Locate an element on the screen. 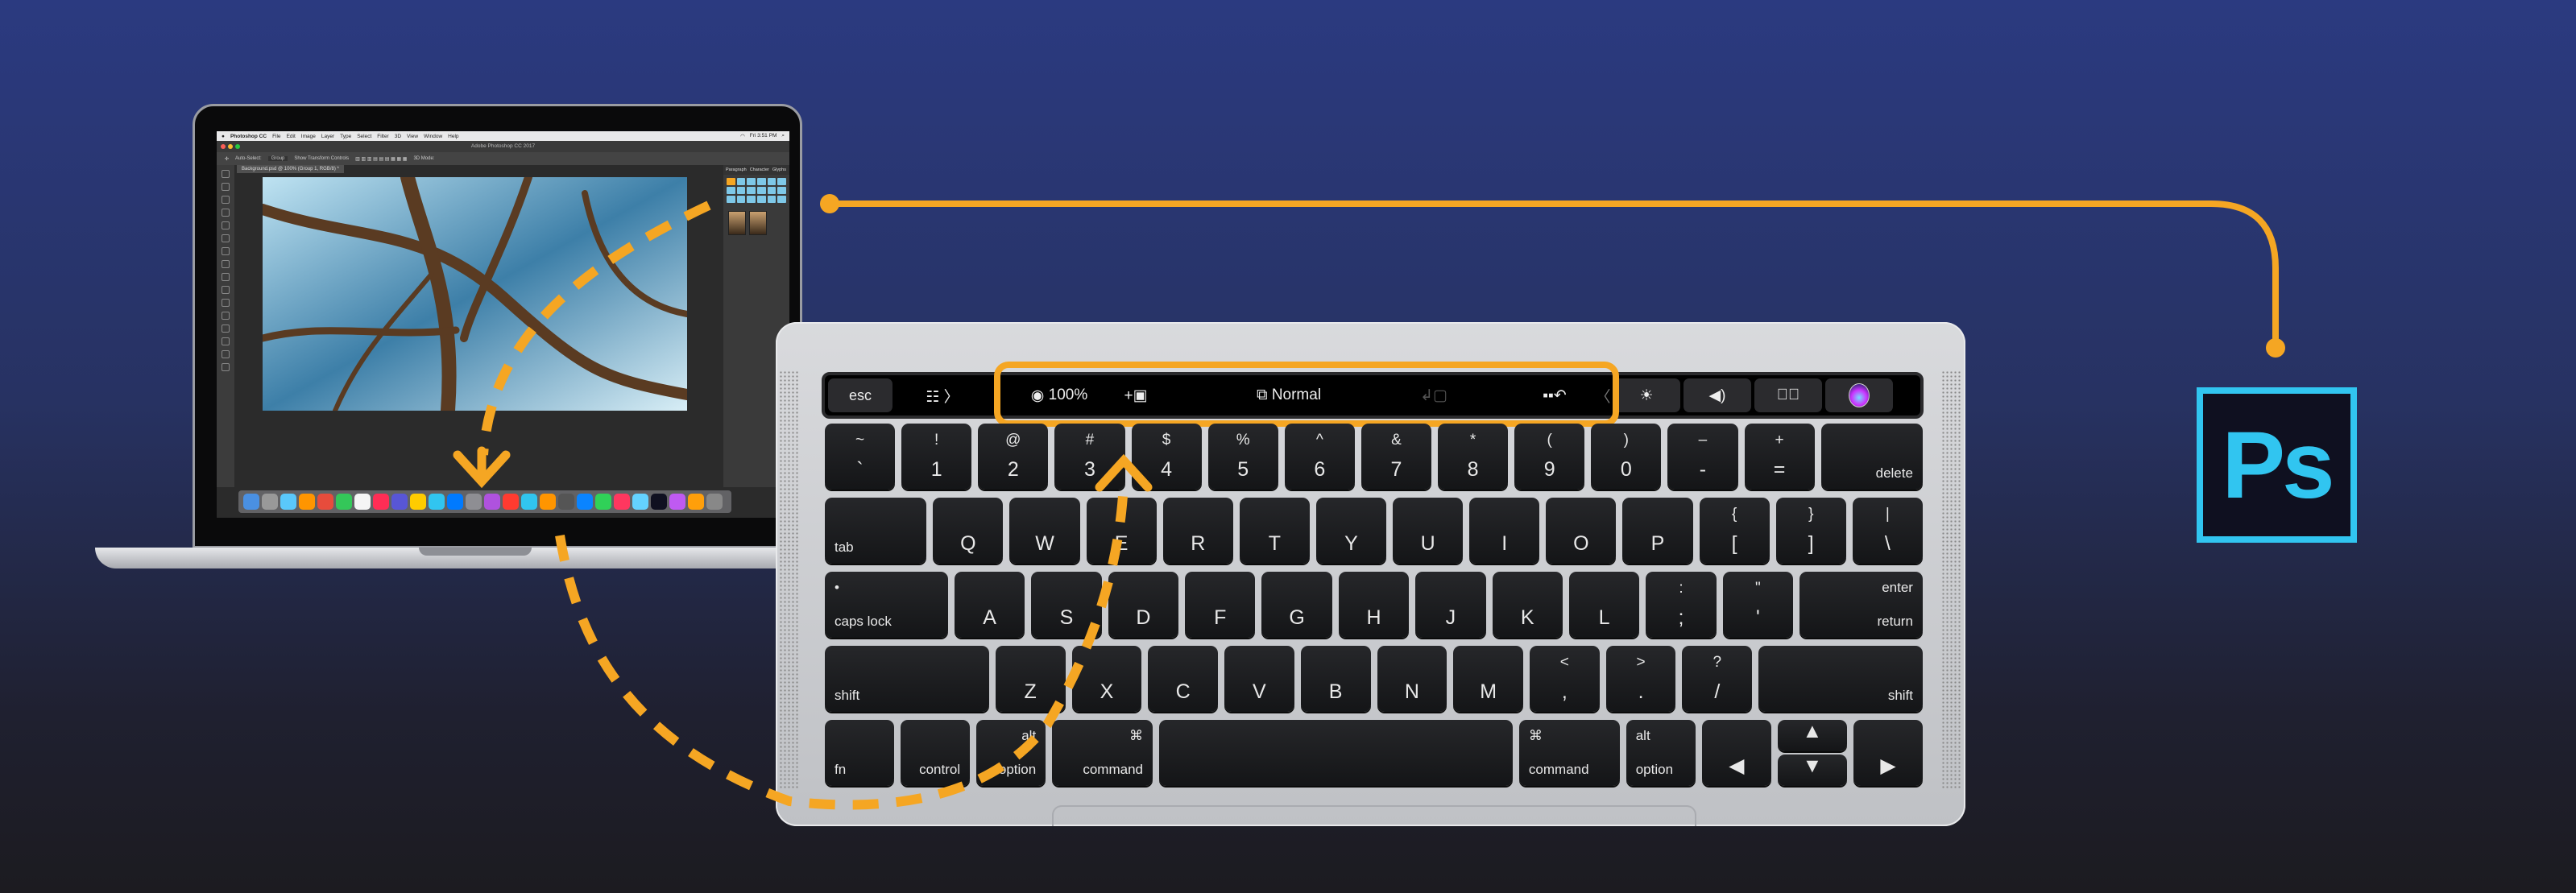 This screenshot has height=893, width=2576. menu-item: Layer is located at coordinates (327, 136).